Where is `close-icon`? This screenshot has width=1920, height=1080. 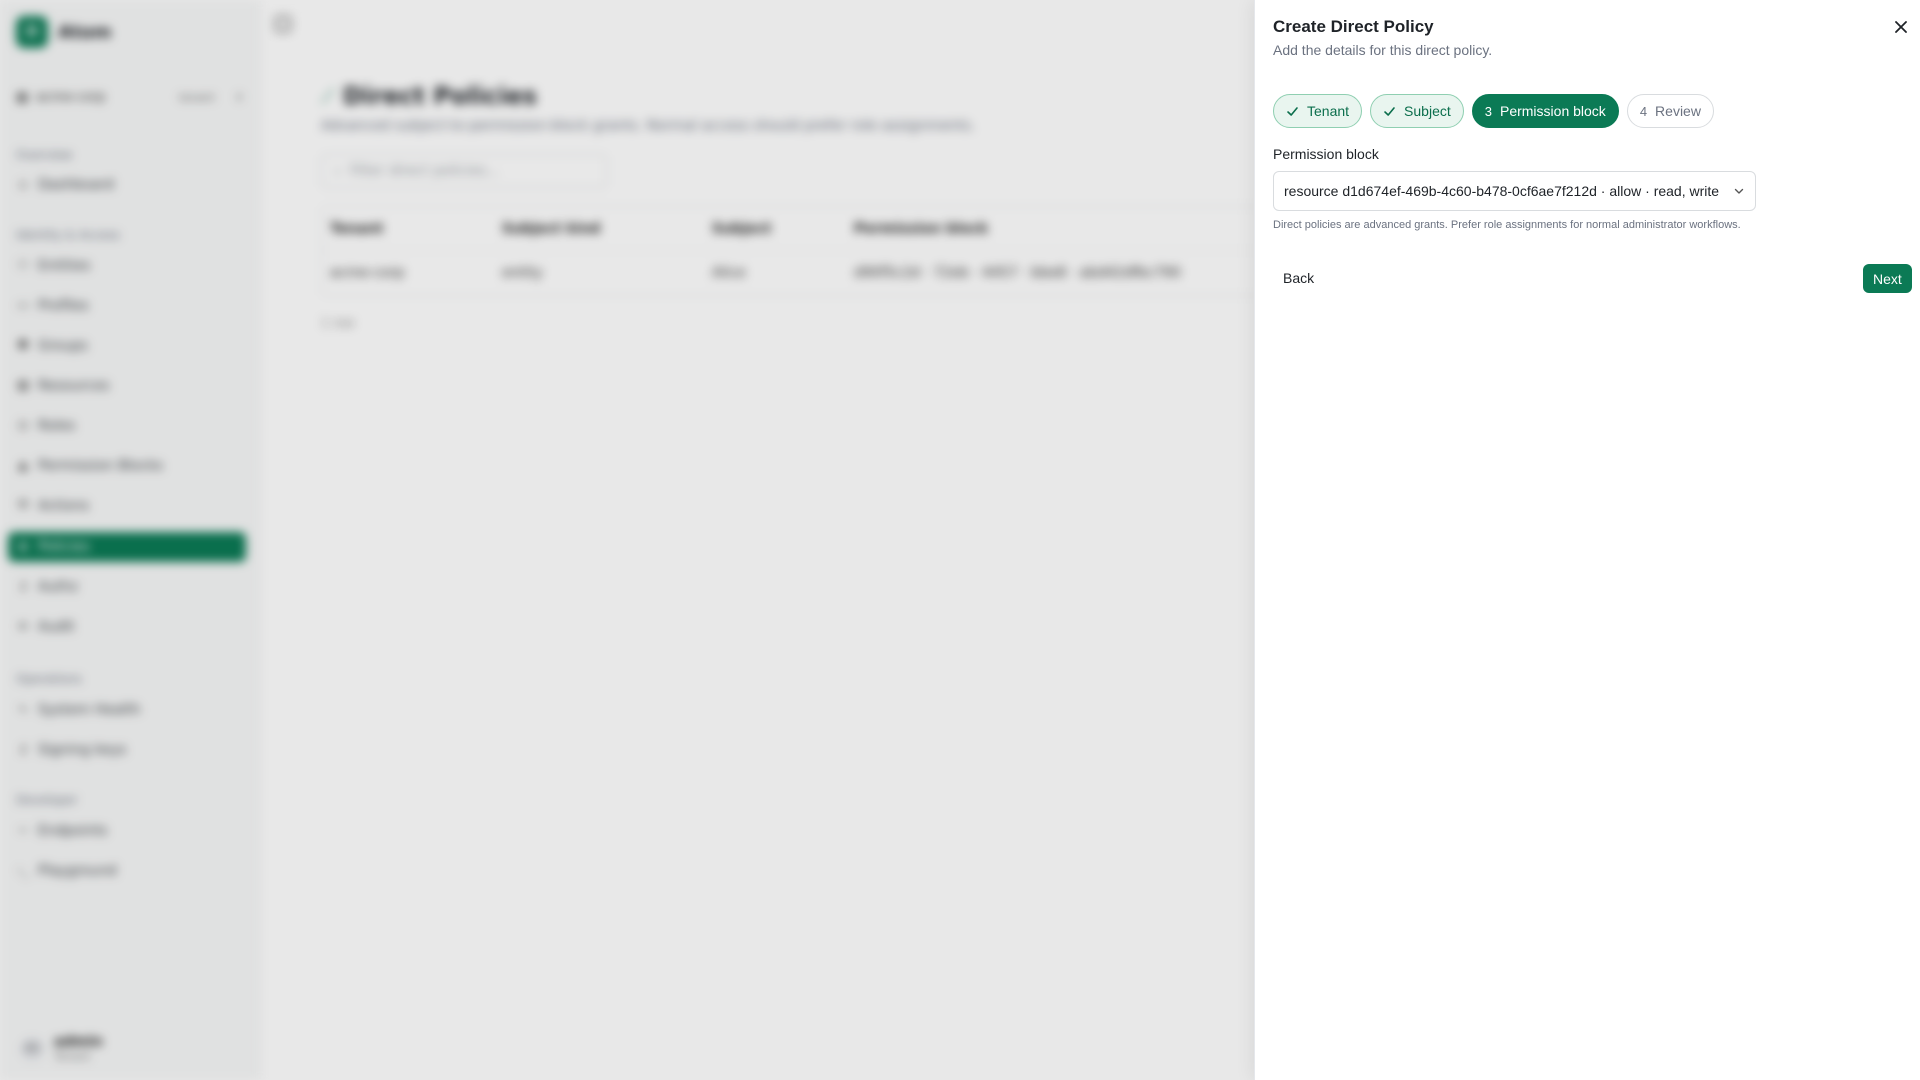
close-icon is located at coordinates (1901, 27).